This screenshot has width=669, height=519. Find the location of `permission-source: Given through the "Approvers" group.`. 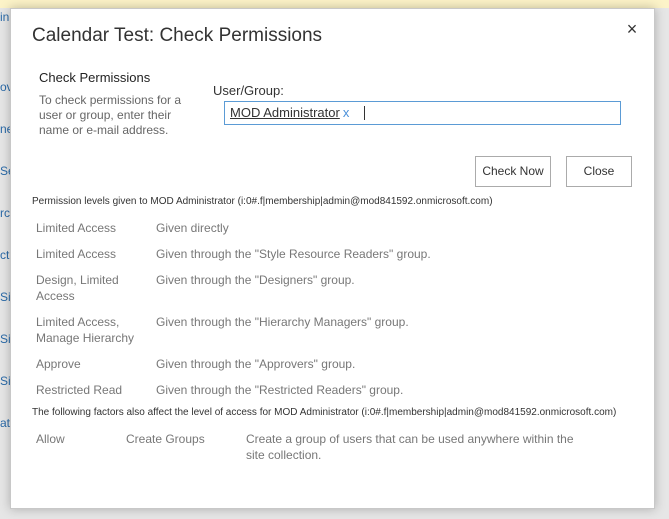

permission-source: Given through the "Approvers" group. is located at coordinates (256, 364).